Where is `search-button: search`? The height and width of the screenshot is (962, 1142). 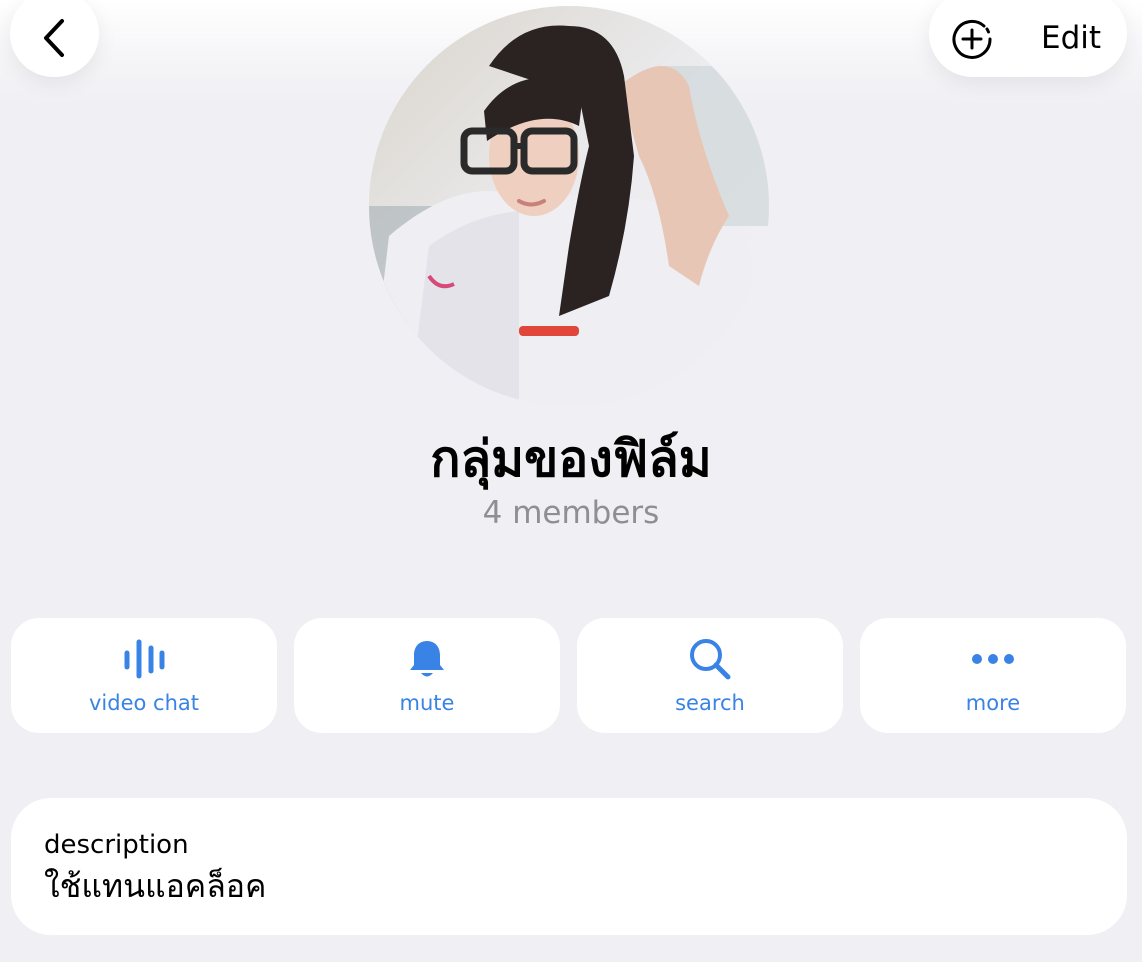 search-button: search is located at coordinates (710, 675).